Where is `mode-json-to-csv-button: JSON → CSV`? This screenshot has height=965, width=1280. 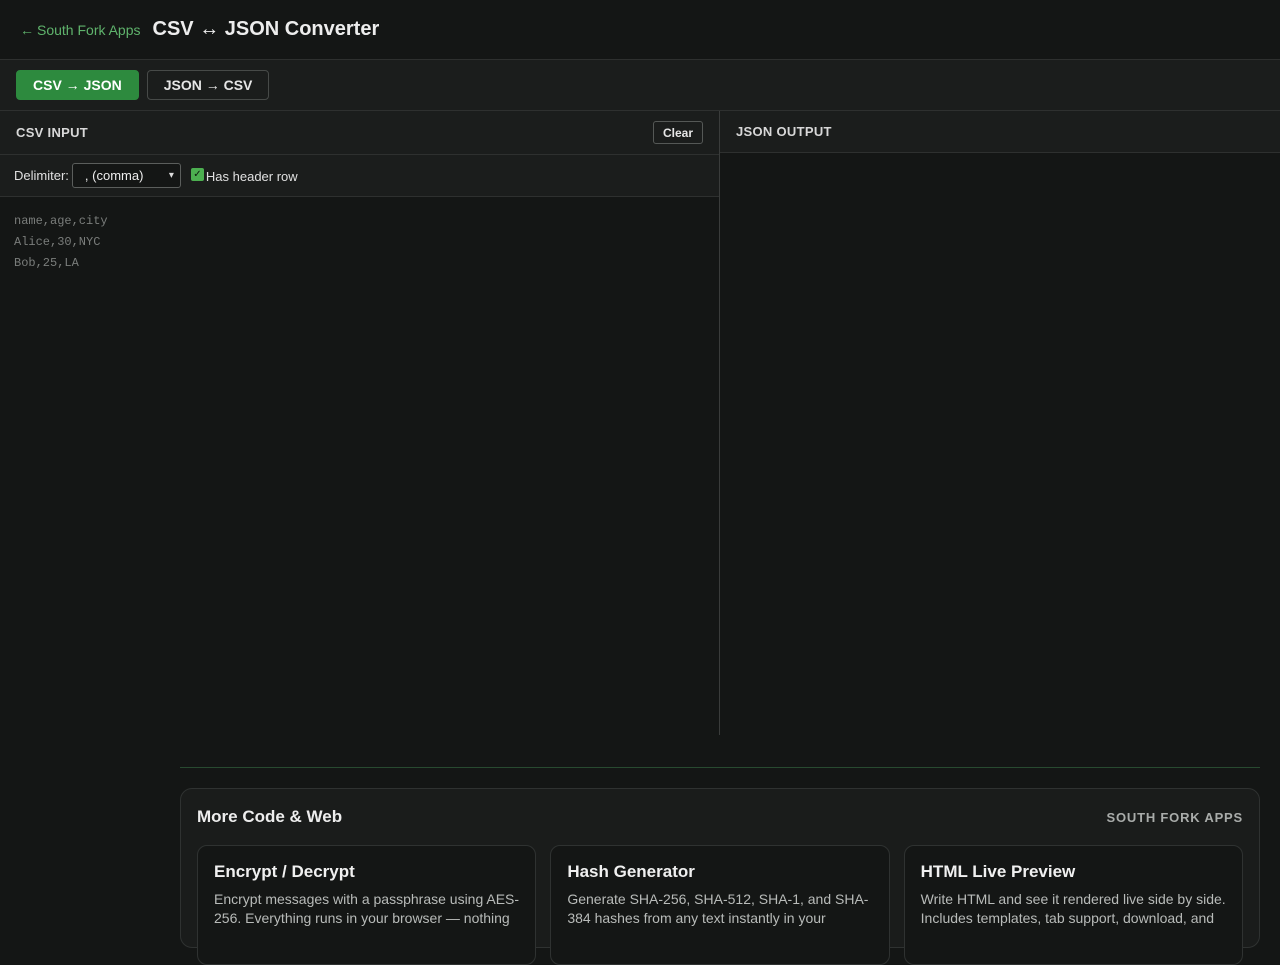
mode-json-to-csv-button: JSON → CSV is located at coordinates (208, 85).